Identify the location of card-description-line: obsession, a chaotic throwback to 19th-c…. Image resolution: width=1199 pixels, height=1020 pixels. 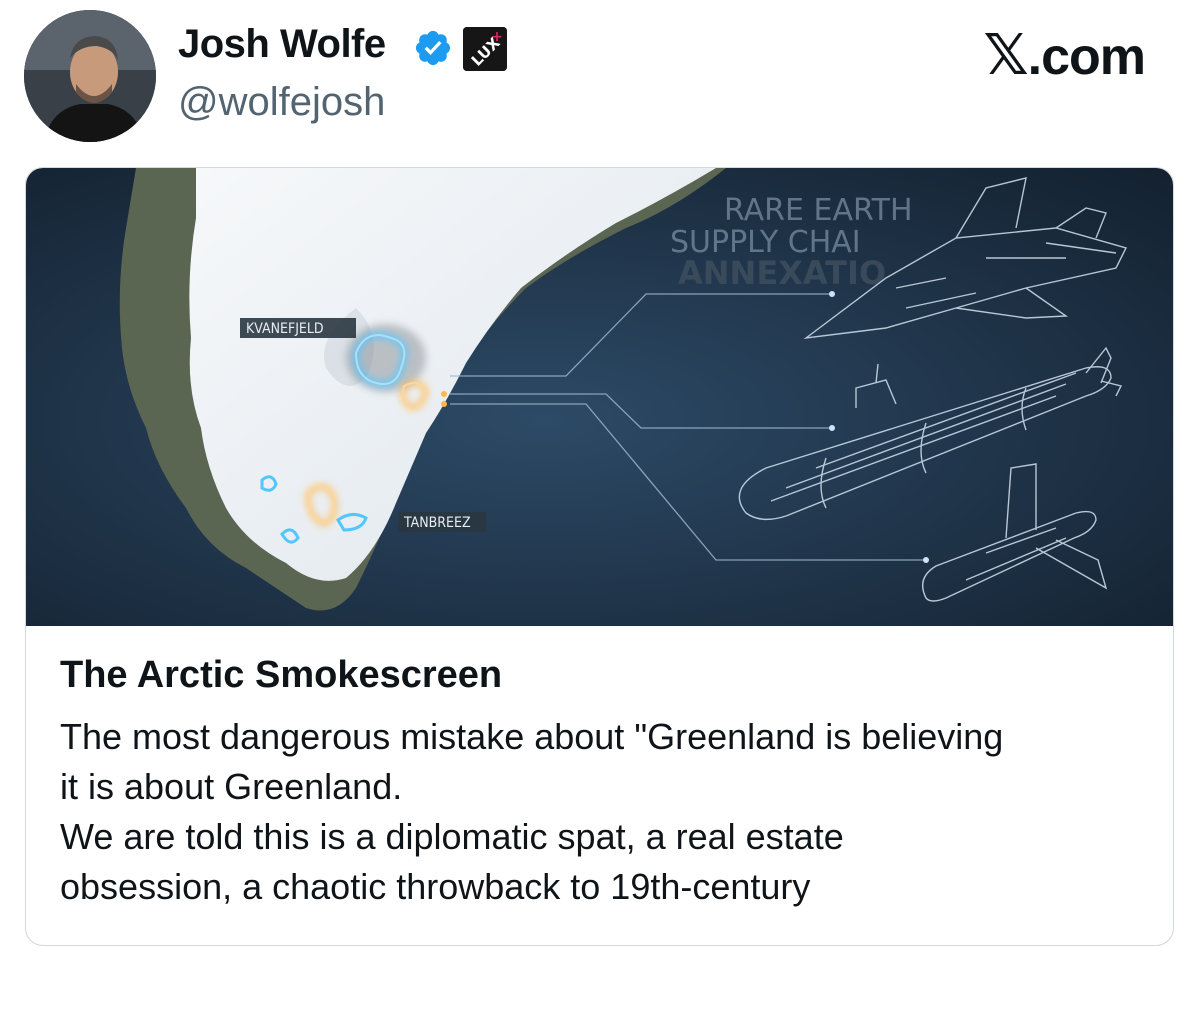
(435, 886).